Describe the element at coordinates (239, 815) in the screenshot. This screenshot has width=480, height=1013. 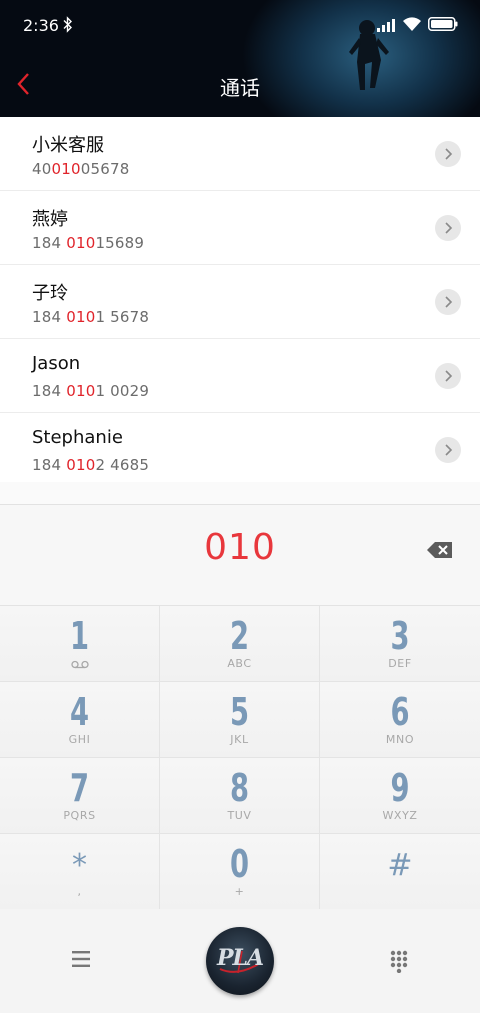
I see `key-letters: TUV` at that location.